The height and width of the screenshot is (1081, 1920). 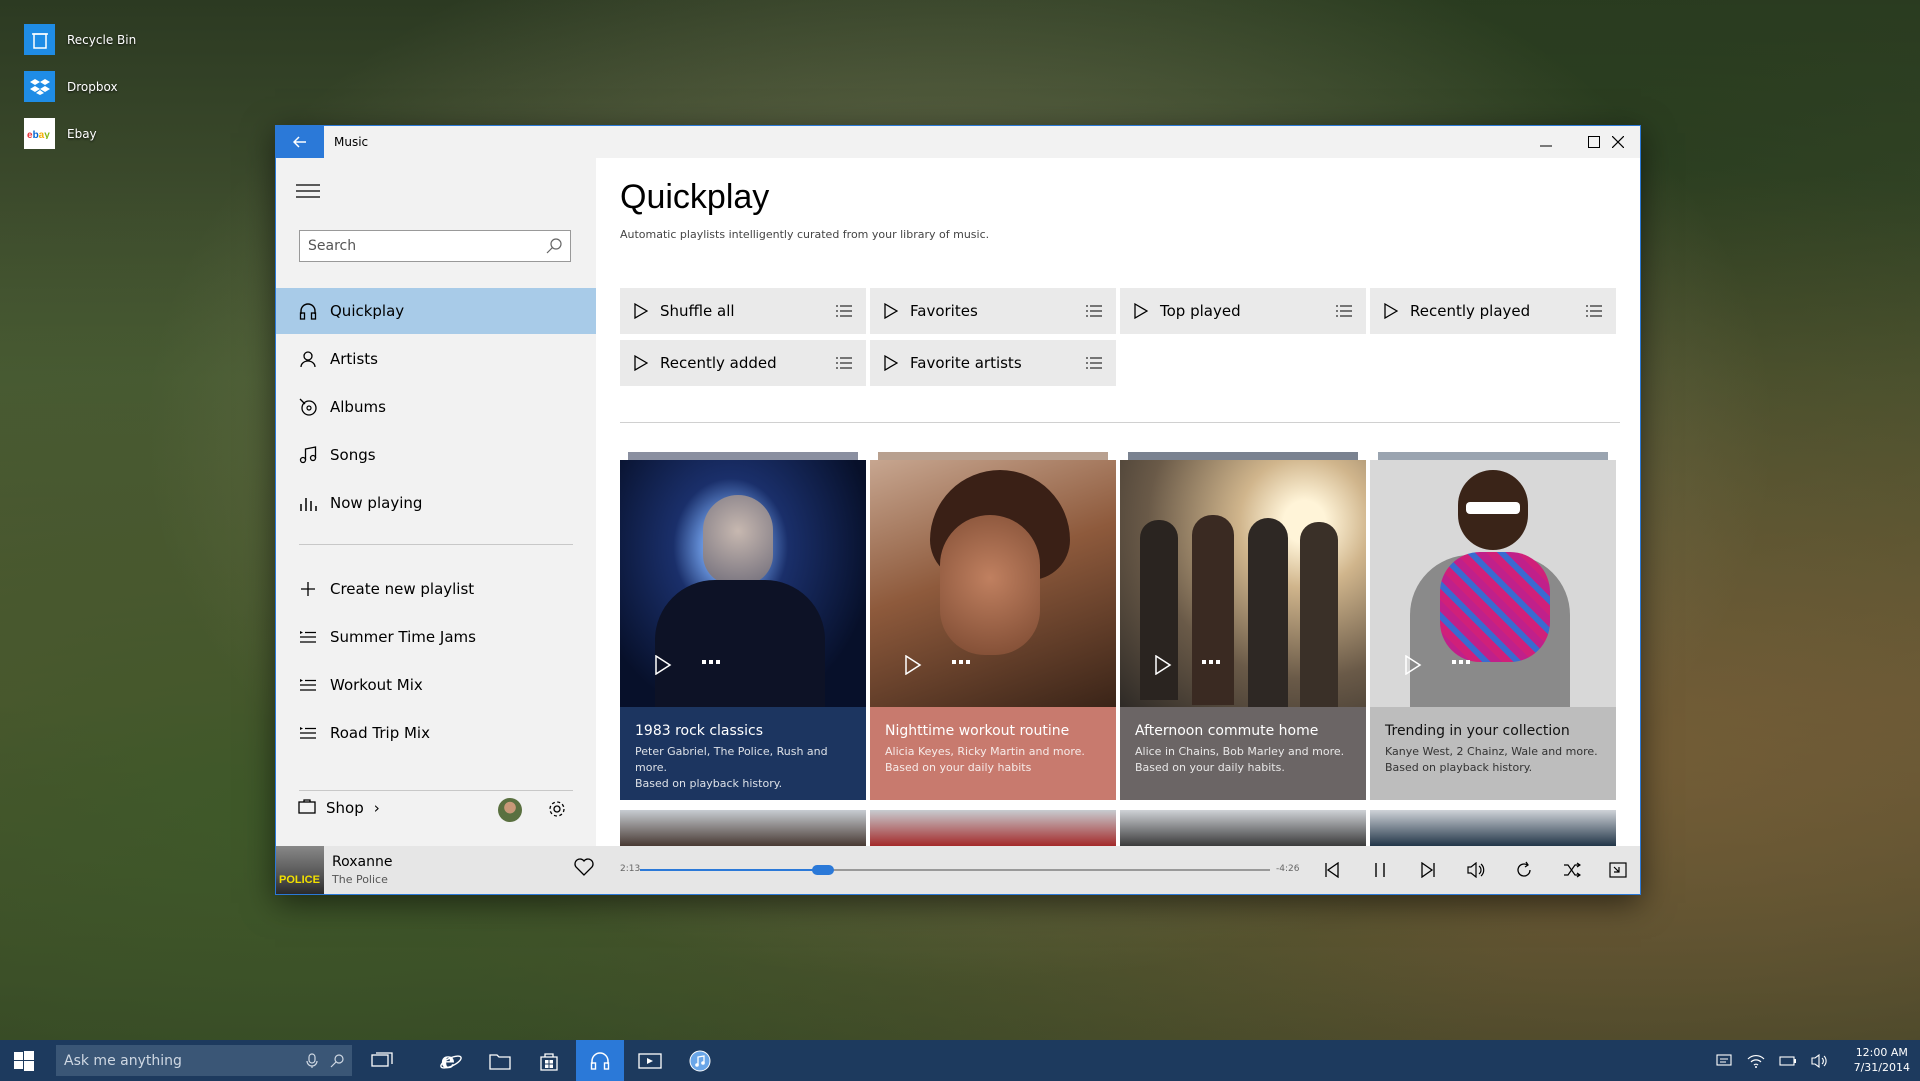 I want to click on create-playlist-button: Create new playlist, so click(x=436, y=589).